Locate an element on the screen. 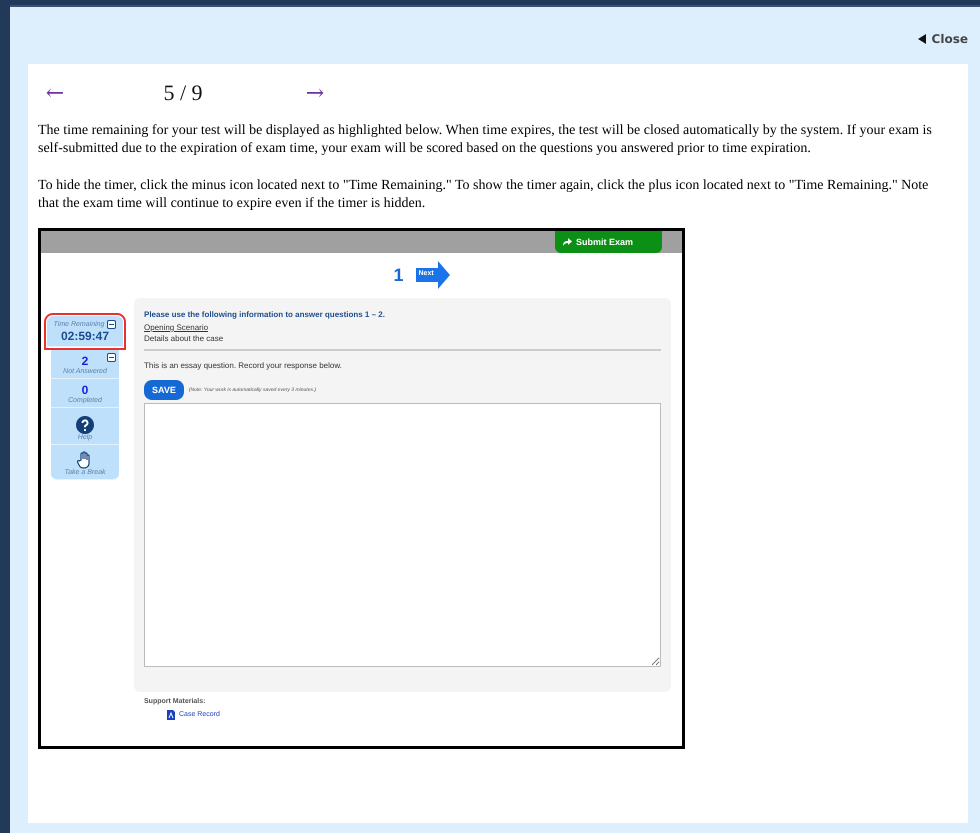  previous-button: ← is located at coordinates (55, 93).